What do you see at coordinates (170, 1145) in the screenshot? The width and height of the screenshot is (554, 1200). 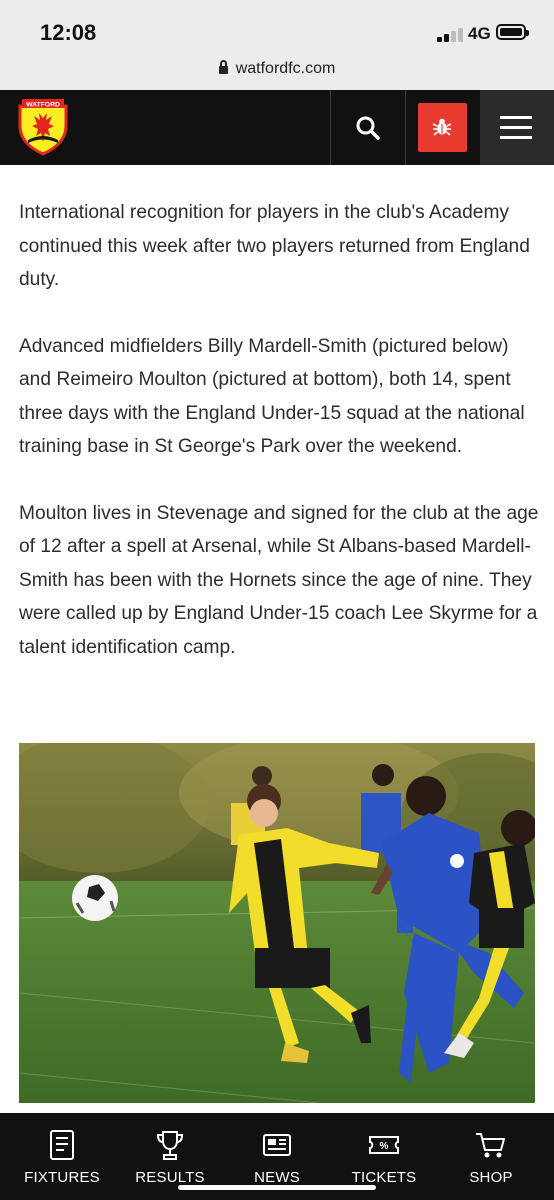 I see `trophy-icon` at bounding box center [170, 1145].